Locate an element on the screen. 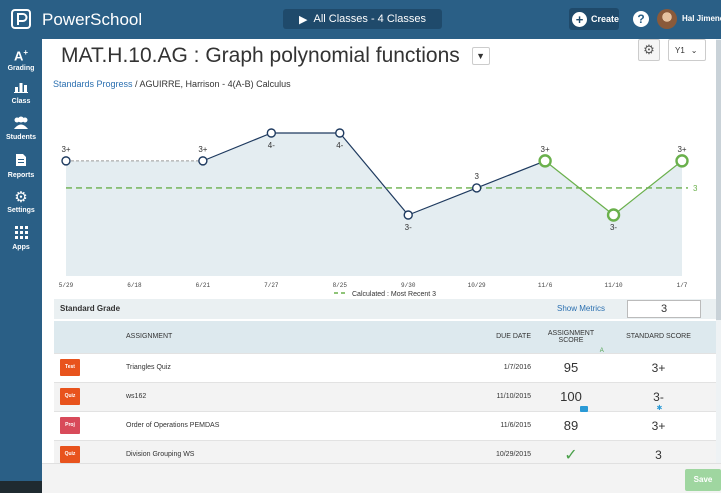 This screenshot has width=721, height=493. assignment-name: ws162 is located at coordinates (268, 396).